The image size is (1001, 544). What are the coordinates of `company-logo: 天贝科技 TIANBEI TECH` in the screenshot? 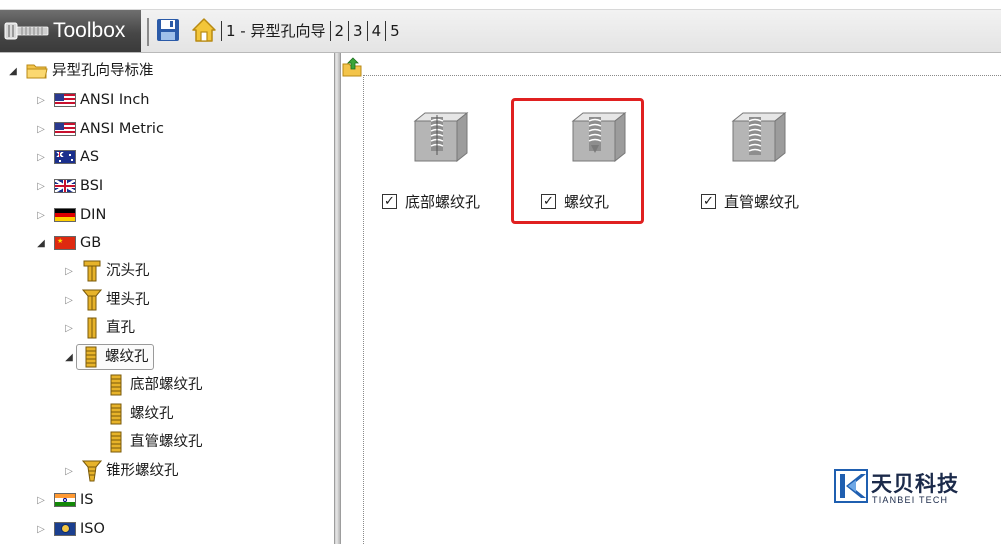 It's located at (904, 487).